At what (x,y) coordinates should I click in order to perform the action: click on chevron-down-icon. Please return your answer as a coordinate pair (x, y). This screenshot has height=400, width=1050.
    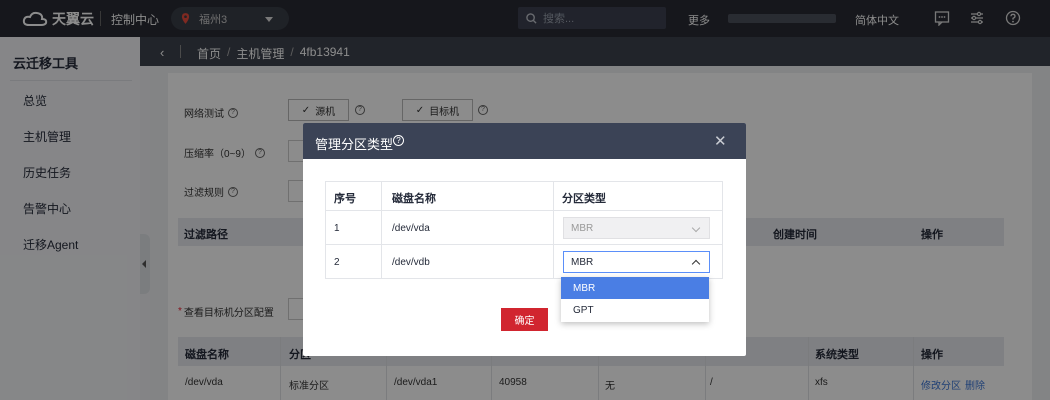
    Looking at the image, I should click on (696, 228).